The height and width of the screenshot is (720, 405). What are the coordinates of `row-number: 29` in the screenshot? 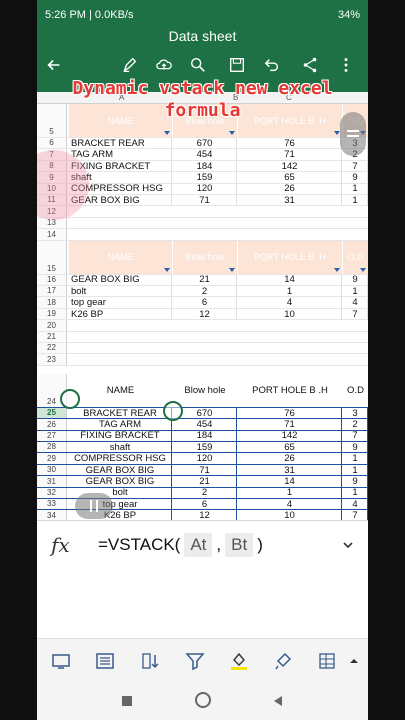 It's located at (52, 458).